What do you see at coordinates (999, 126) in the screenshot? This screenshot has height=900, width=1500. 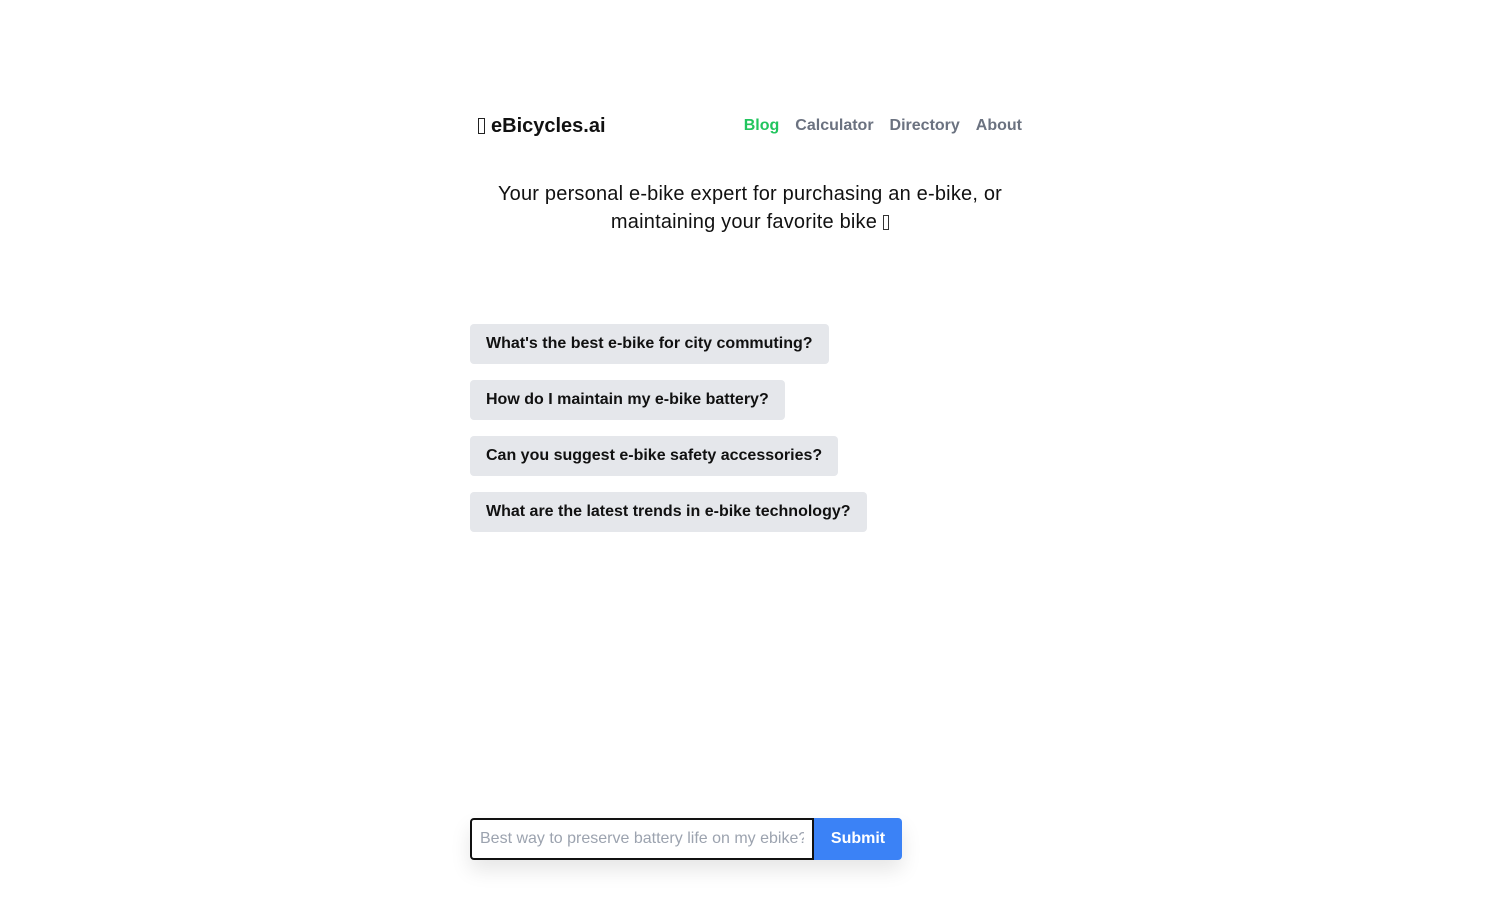 I see `nav-about: About` at bounding box center [999, 126].